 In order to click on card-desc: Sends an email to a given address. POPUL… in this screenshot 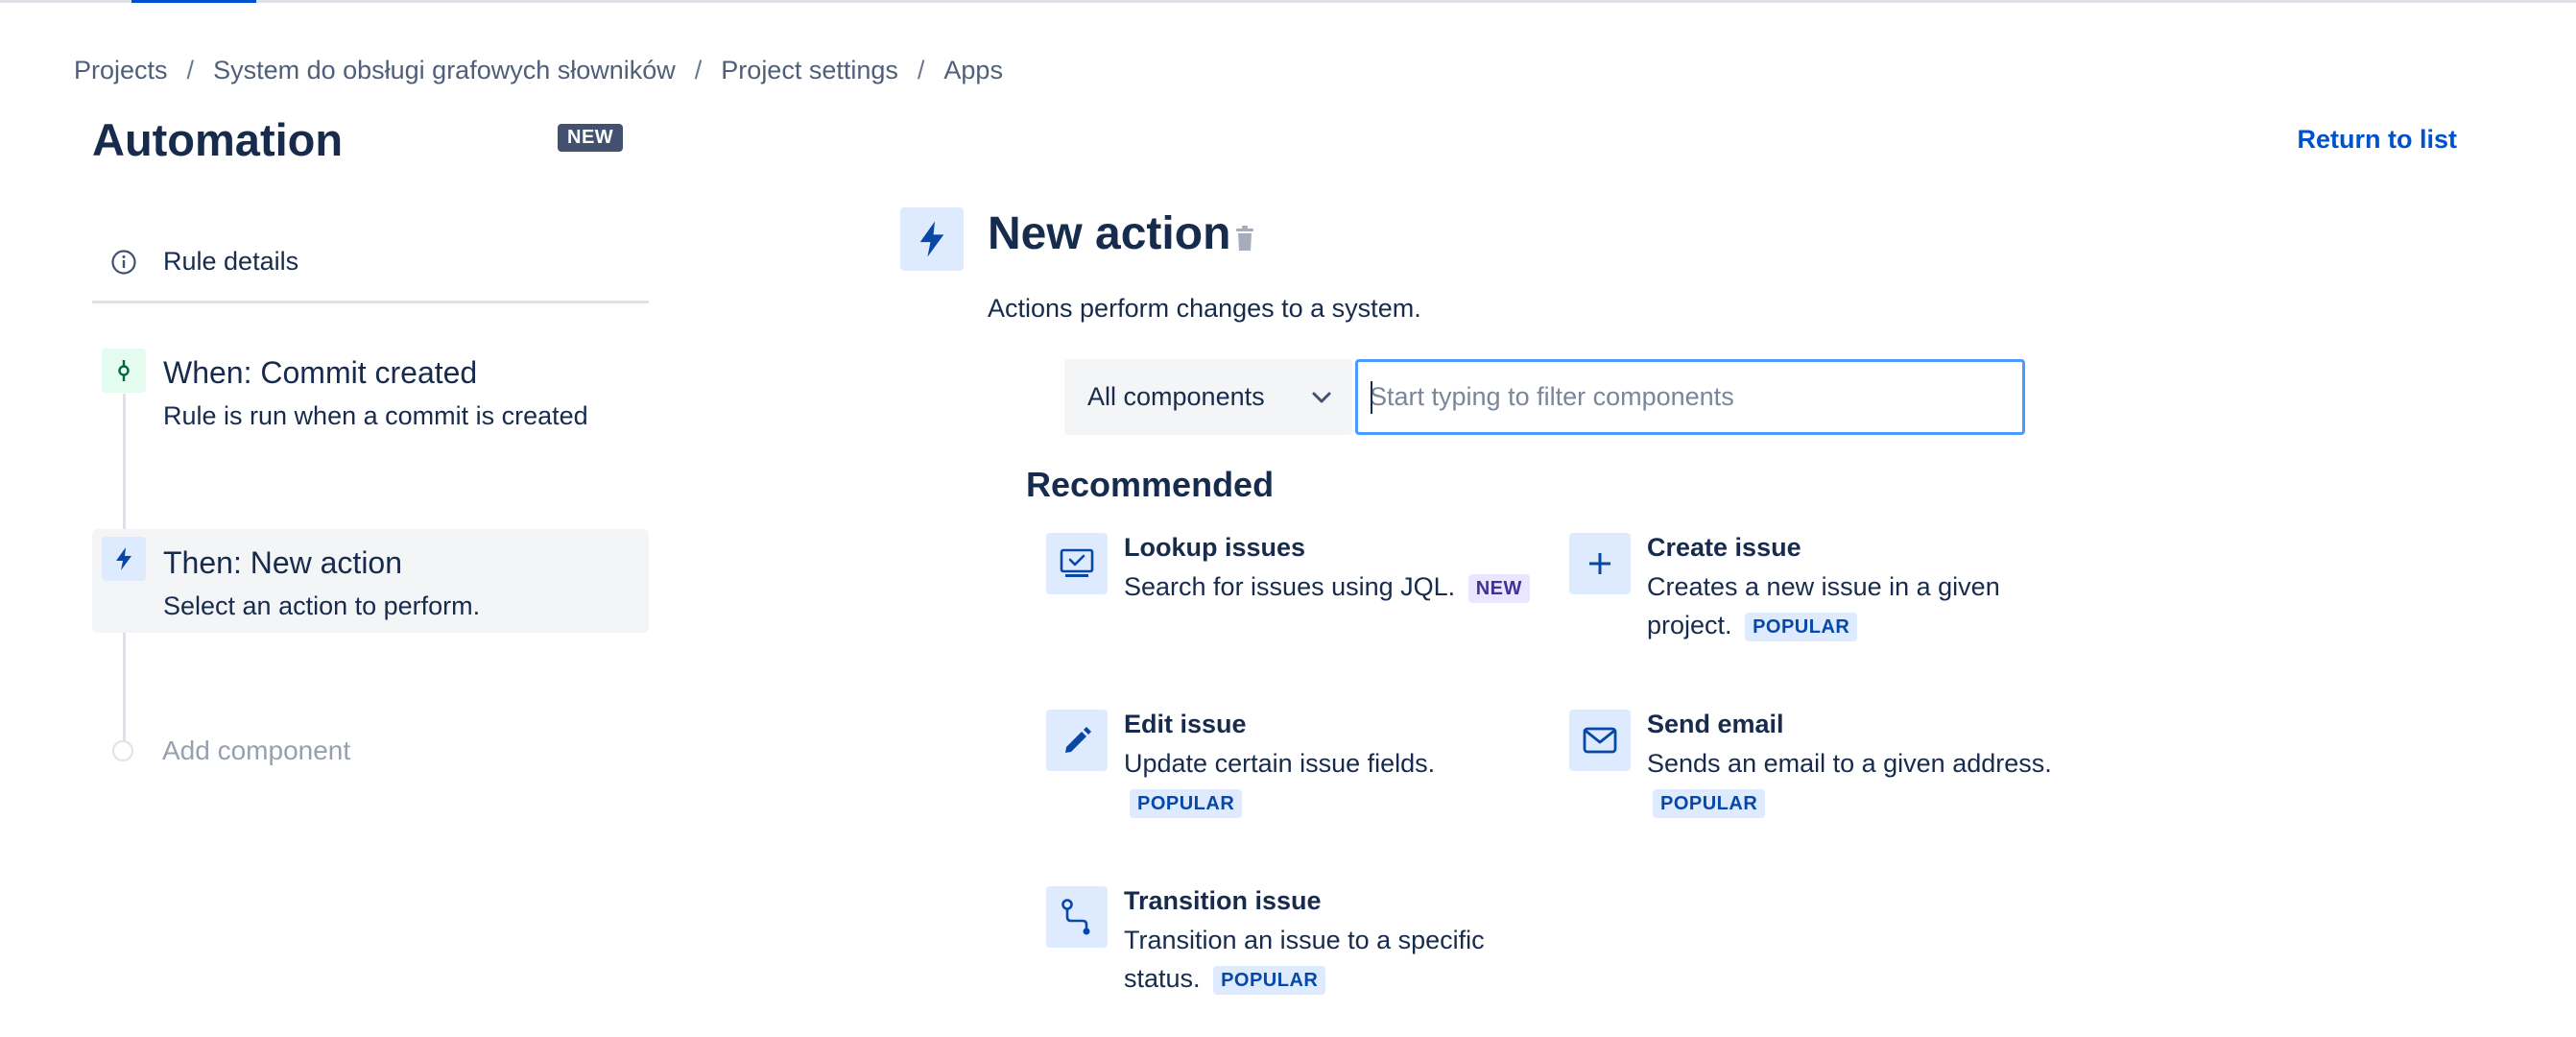, I will do `click(1858, 782)`.